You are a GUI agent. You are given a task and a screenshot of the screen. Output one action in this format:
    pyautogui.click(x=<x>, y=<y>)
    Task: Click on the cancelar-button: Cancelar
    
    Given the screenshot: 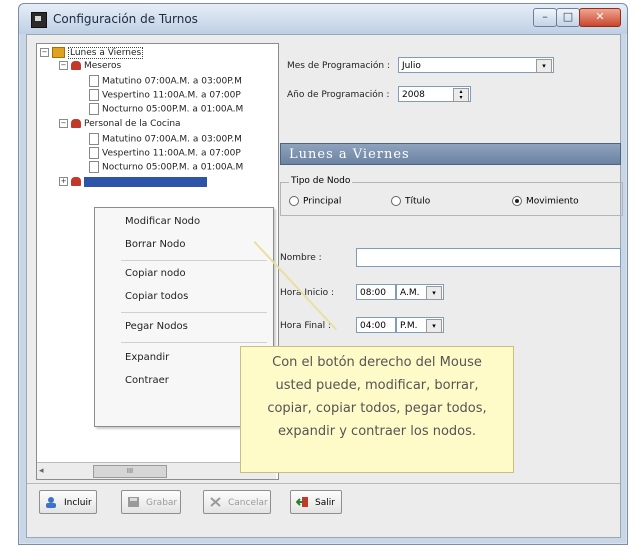 What is the action you would take?
    pyautogui.click(x=237, y=502)
    